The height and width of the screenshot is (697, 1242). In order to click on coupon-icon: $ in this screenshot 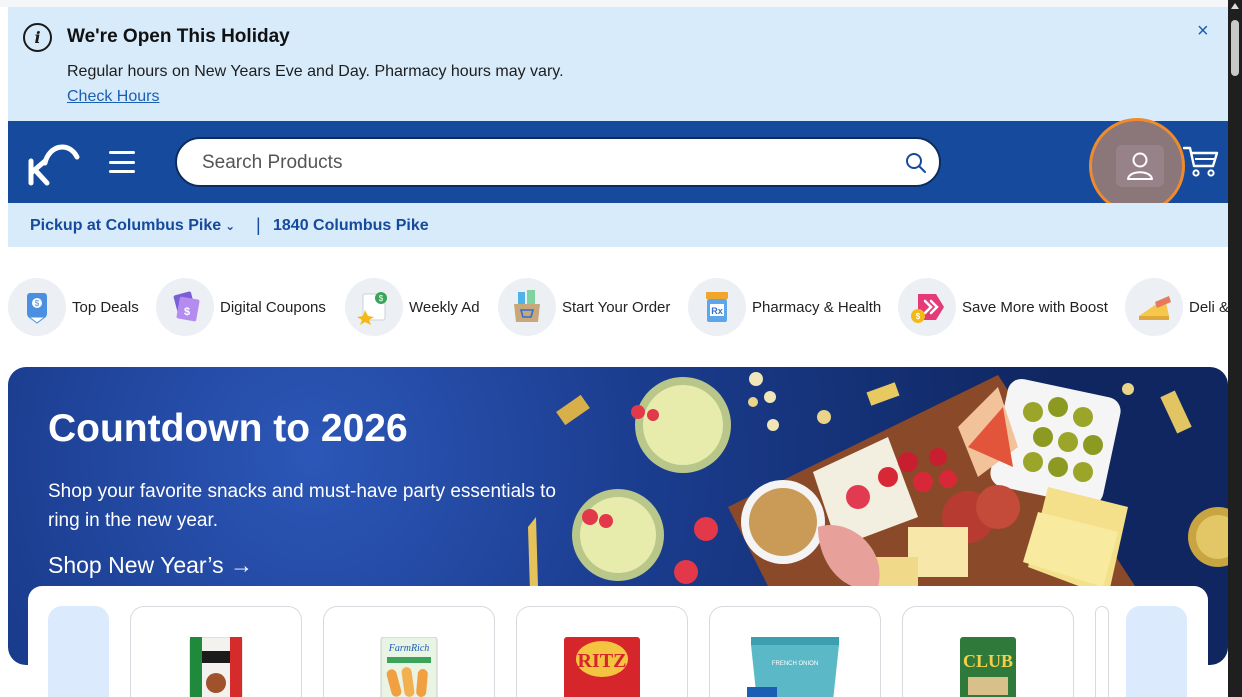, I will do `click(185, 307)`.